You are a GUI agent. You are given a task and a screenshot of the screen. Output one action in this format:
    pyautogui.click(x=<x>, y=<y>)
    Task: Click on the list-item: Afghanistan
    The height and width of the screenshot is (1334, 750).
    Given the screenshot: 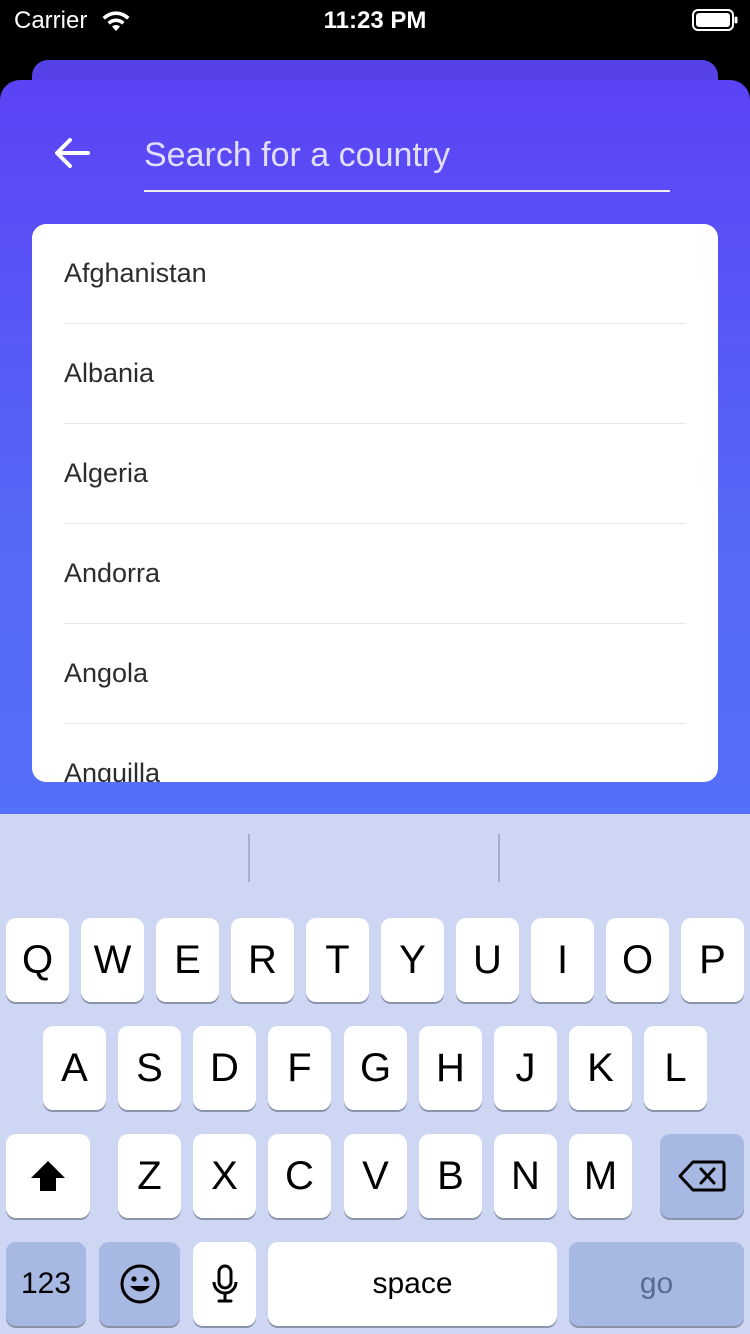 What is the action you would take?
    pyautogui.click(x=375, y=274)
    